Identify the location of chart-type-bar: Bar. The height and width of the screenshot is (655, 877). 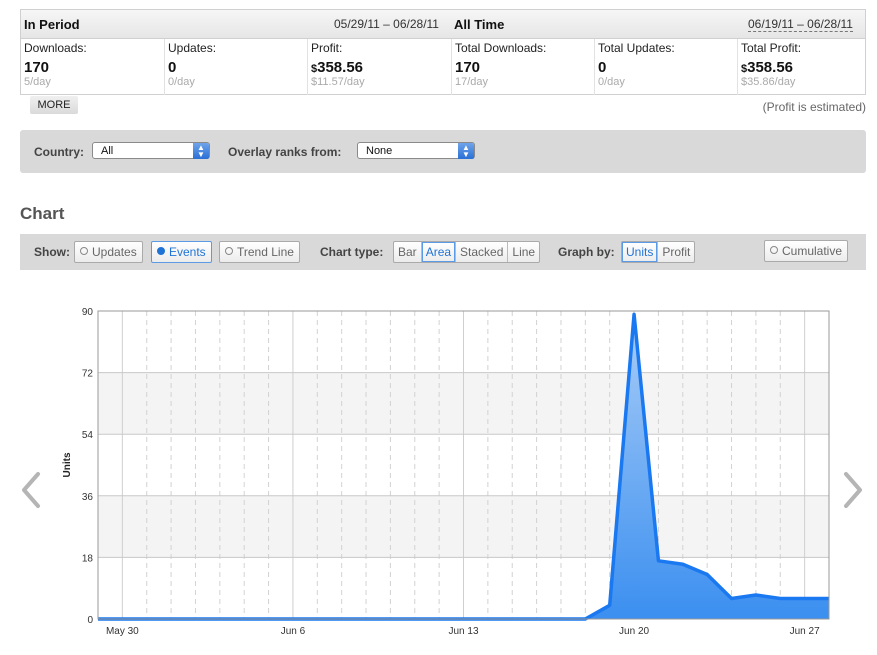
(407, 252).